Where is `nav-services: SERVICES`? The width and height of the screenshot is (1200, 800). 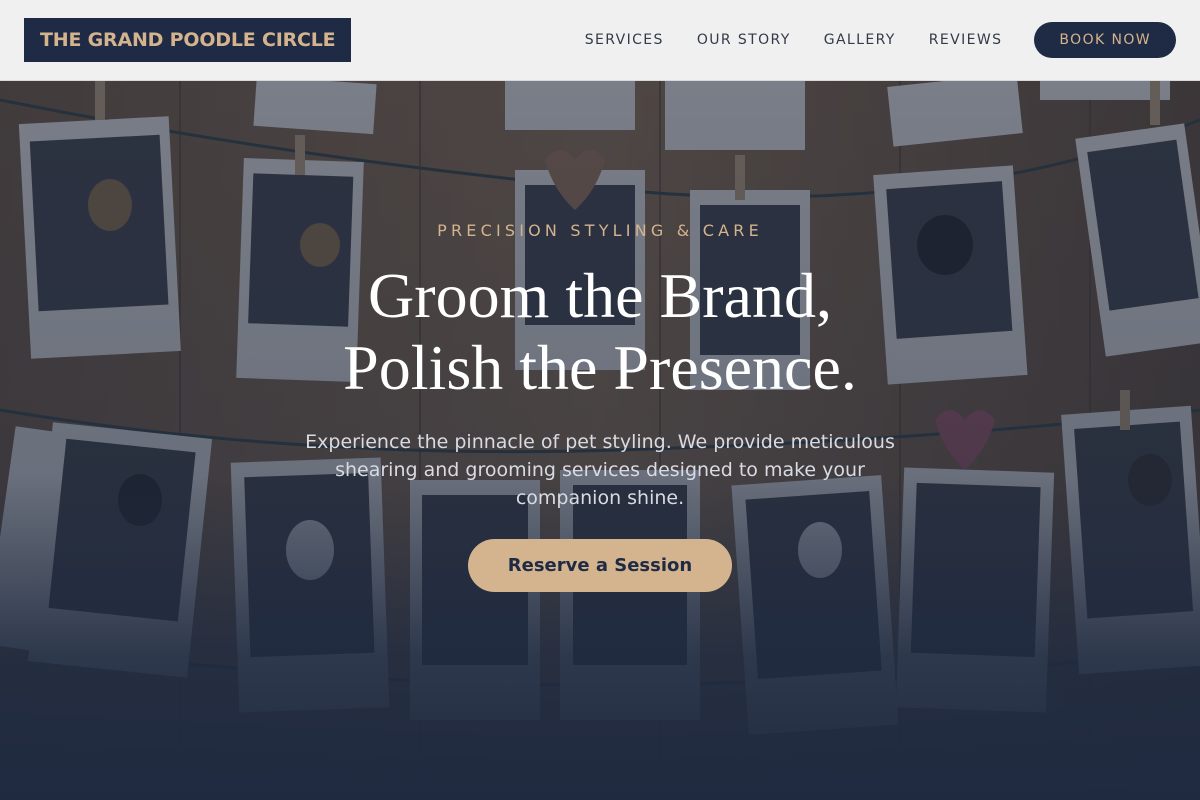 nav-services: SERVICES is located at coordinates (624, 40).